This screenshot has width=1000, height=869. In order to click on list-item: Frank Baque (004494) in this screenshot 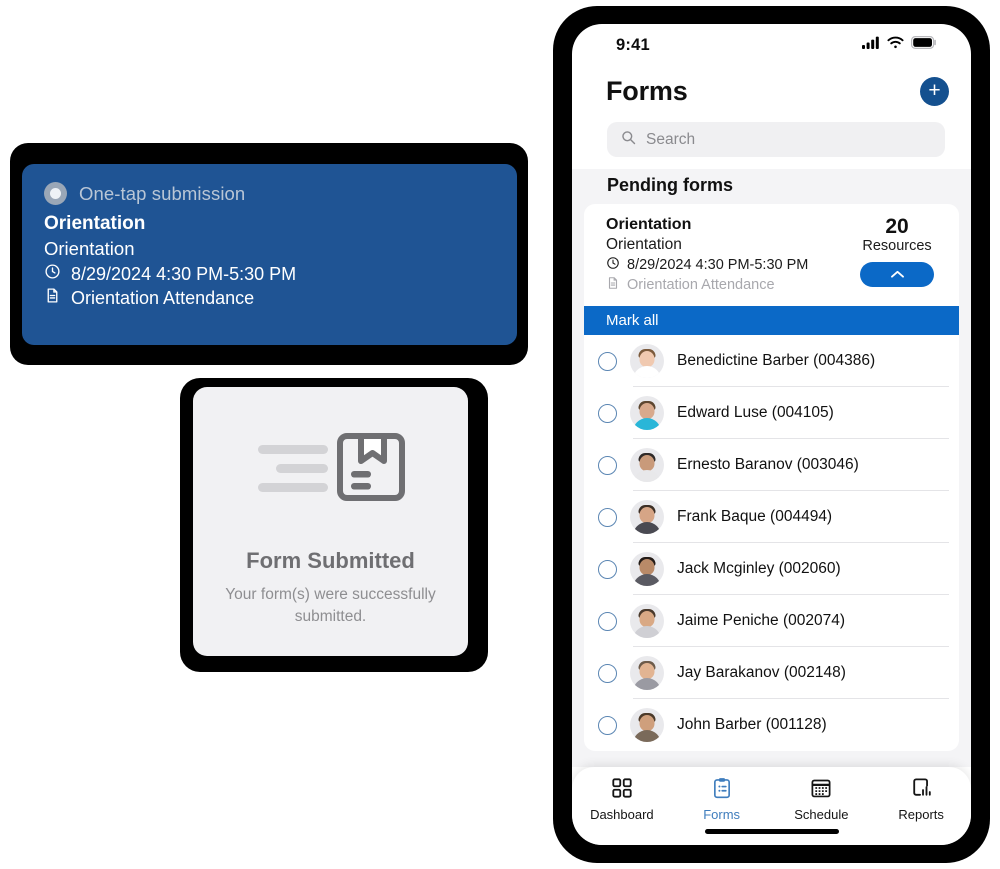, I will do `click(771, 517)`.